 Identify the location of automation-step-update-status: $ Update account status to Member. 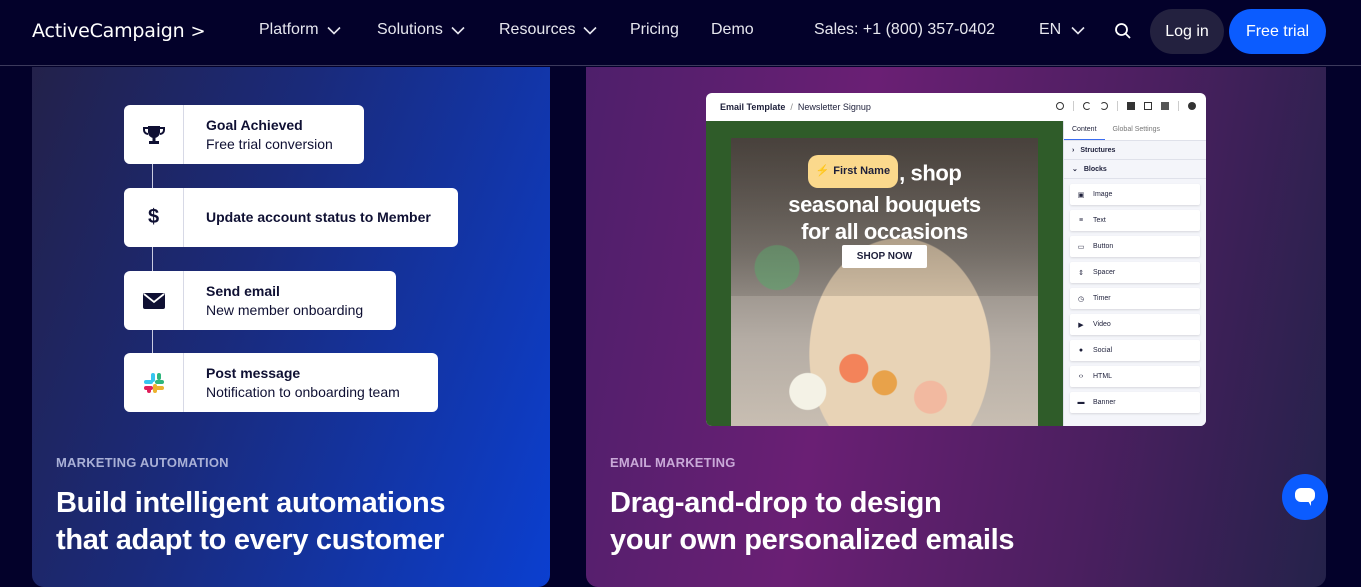
(291, 217).